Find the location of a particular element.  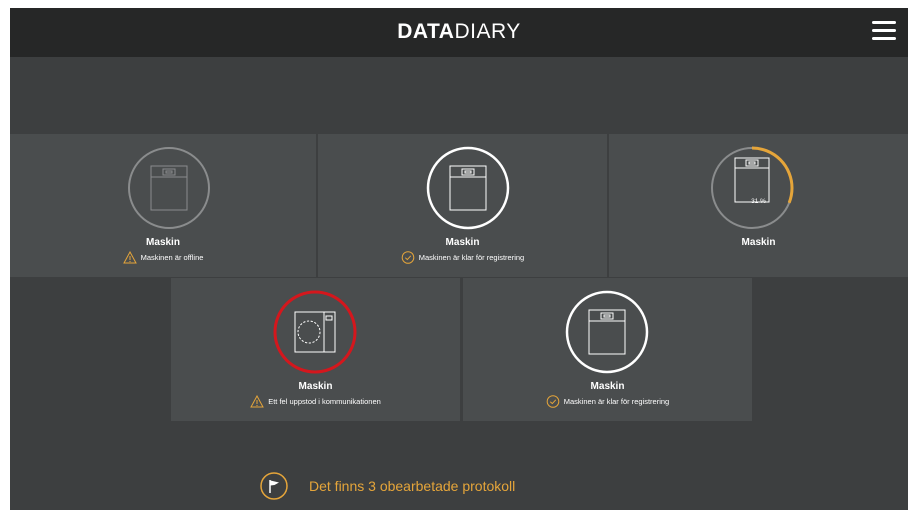

machine-status: Maskinen är offline is located at coordinates (163, 257).